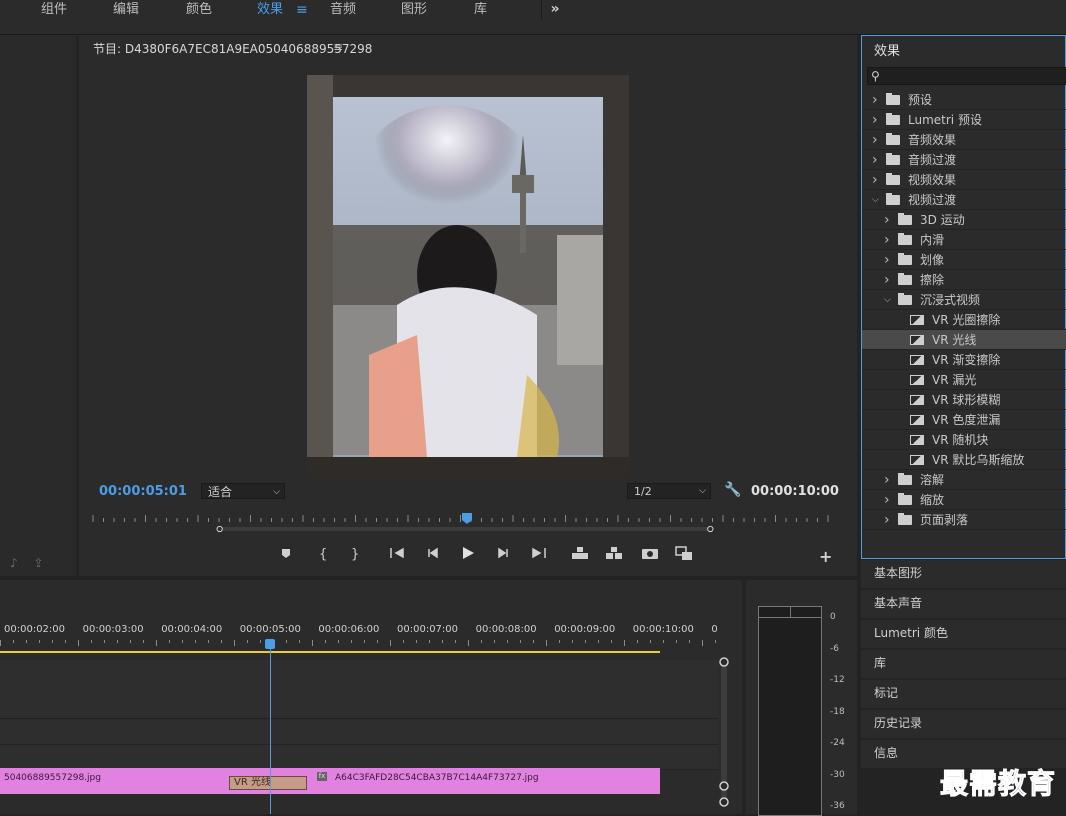  I want to click on effects-tree-item: › 视频效果, so click(964, 180).